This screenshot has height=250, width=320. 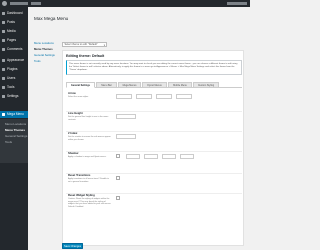 I want to click on sidebar-item-users: Users, so click(x=14, y=78).